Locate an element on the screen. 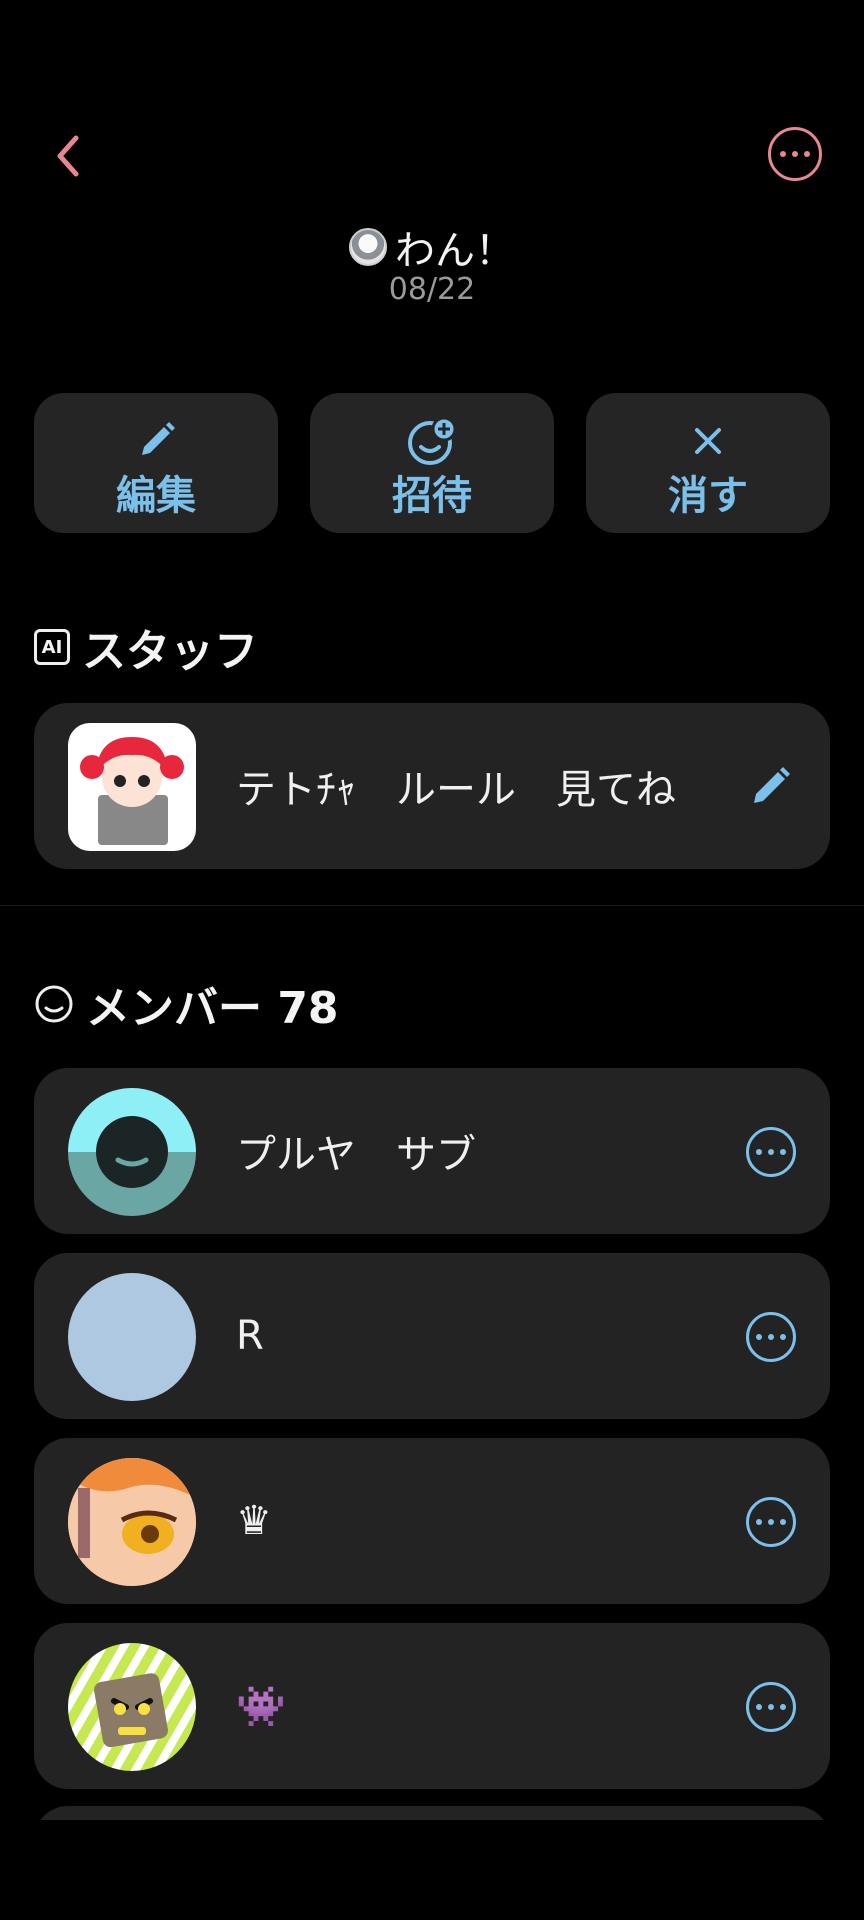  member-name: ♛ is located at coordinates (254, 1521).